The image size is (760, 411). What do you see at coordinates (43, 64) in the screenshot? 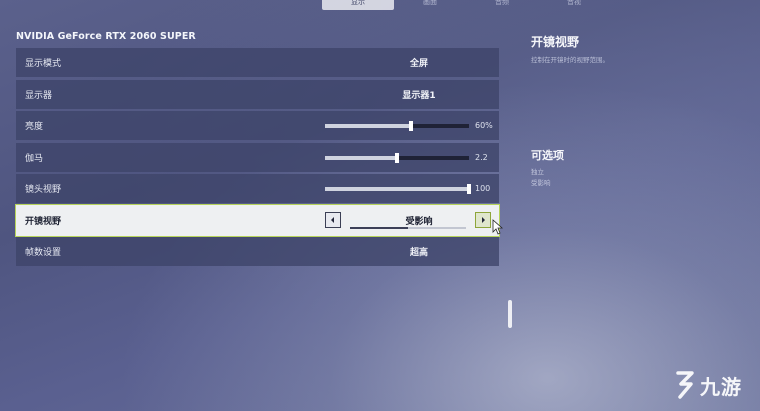
I see `setting-label: 显示模式` at bounding box center [43, 64].